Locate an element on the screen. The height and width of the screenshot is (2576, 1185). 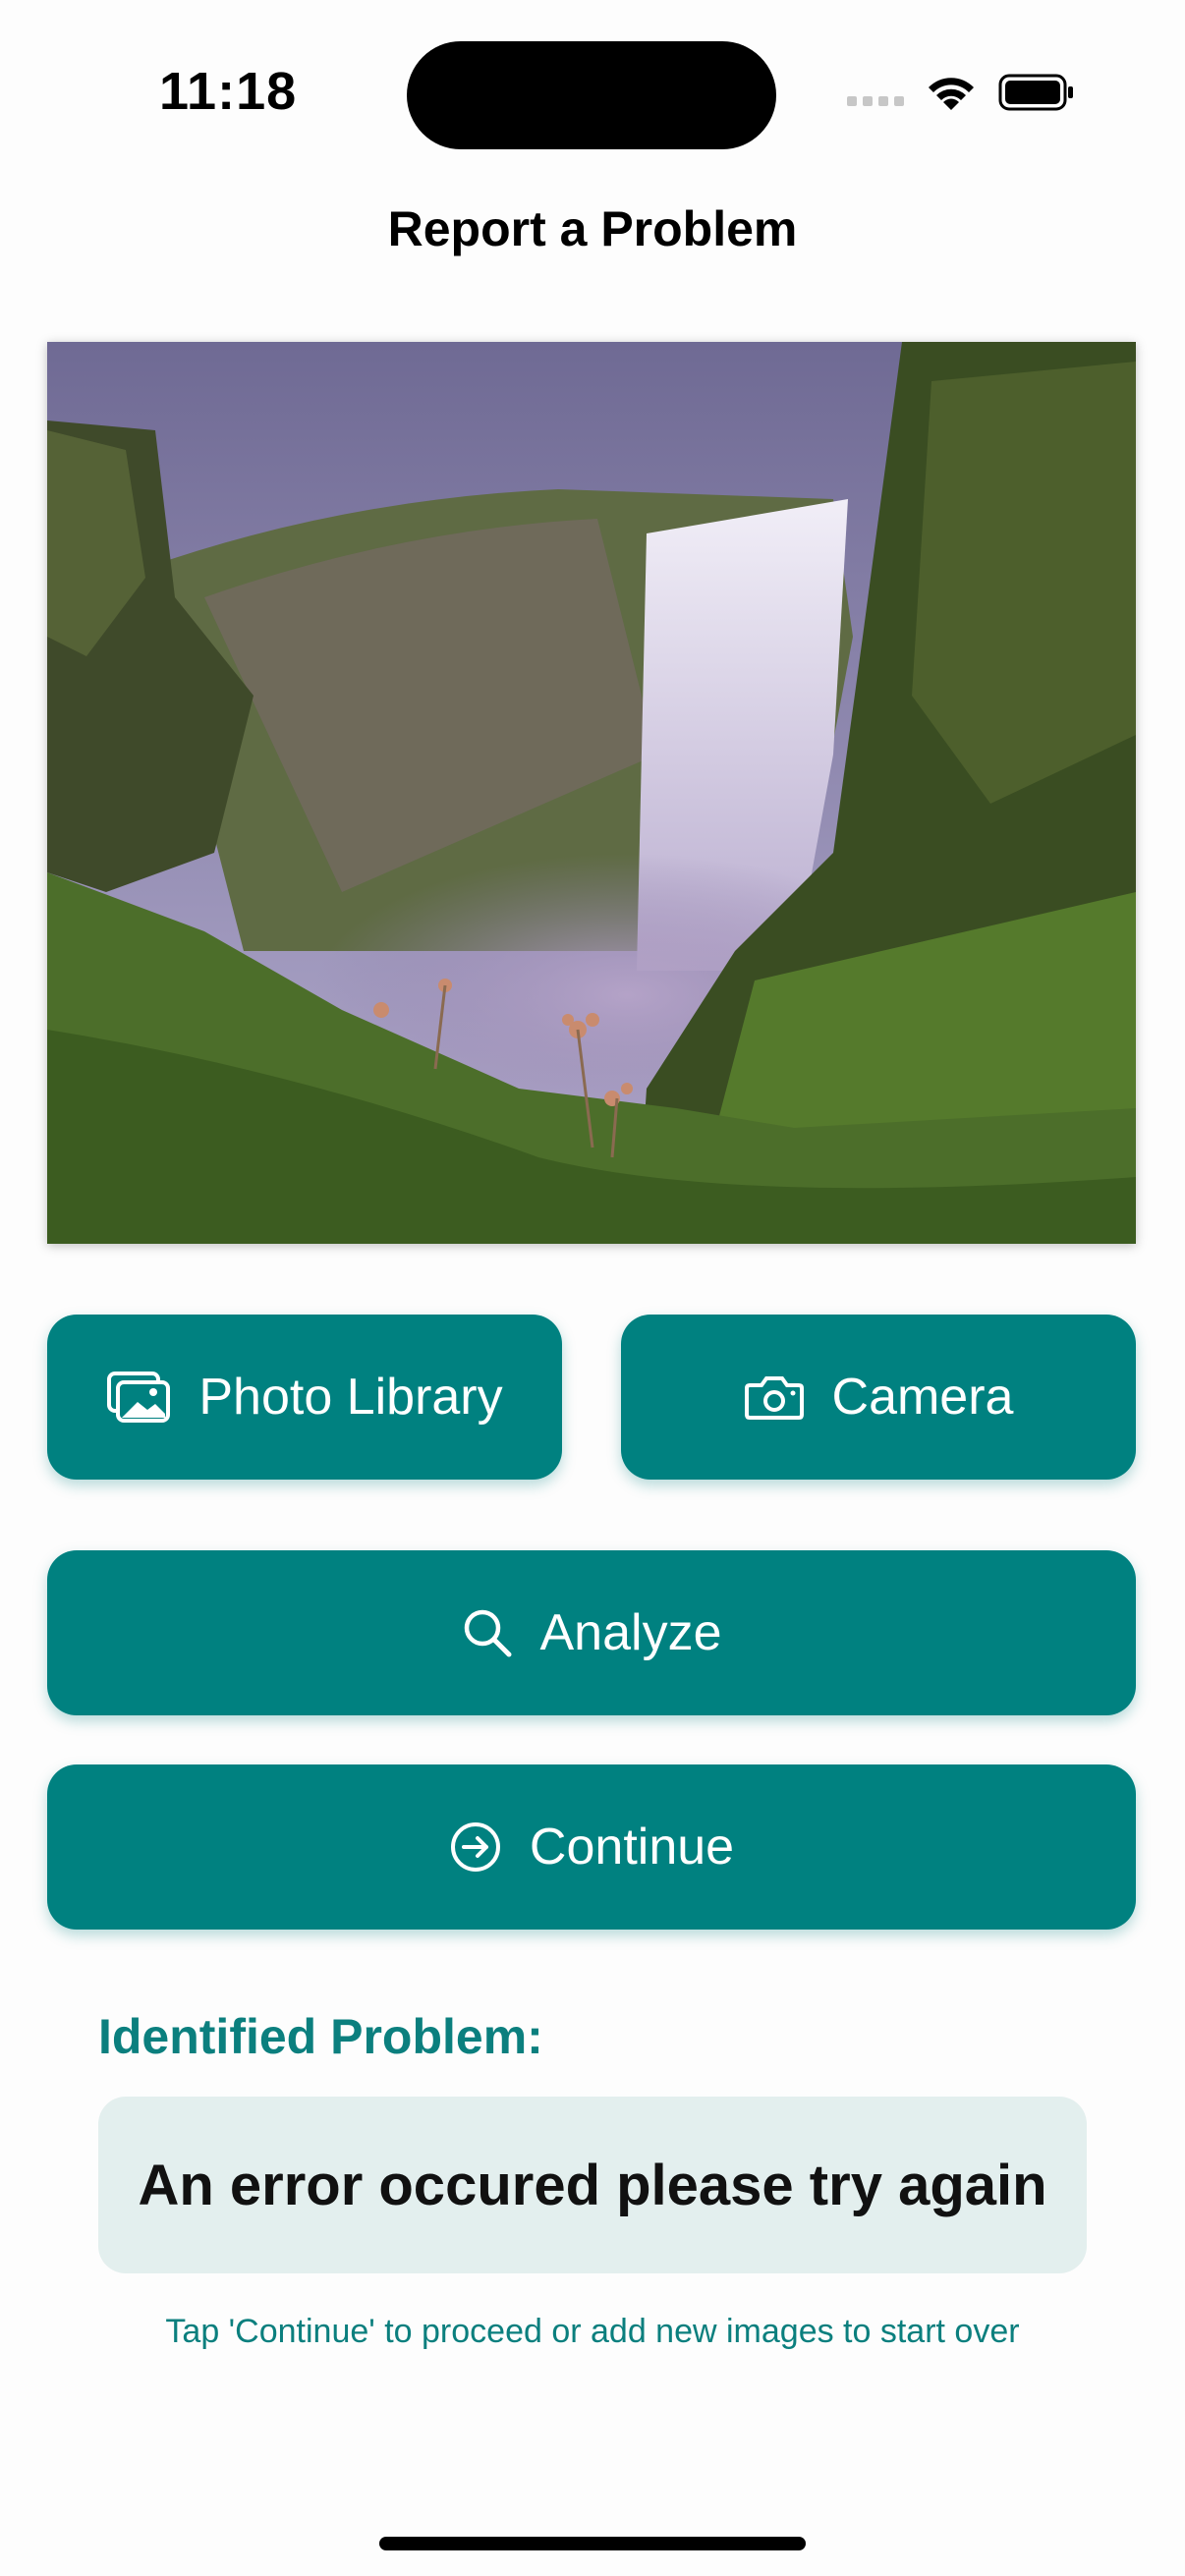
analyze-label: Analyze is located at coordinates (631, 1632).